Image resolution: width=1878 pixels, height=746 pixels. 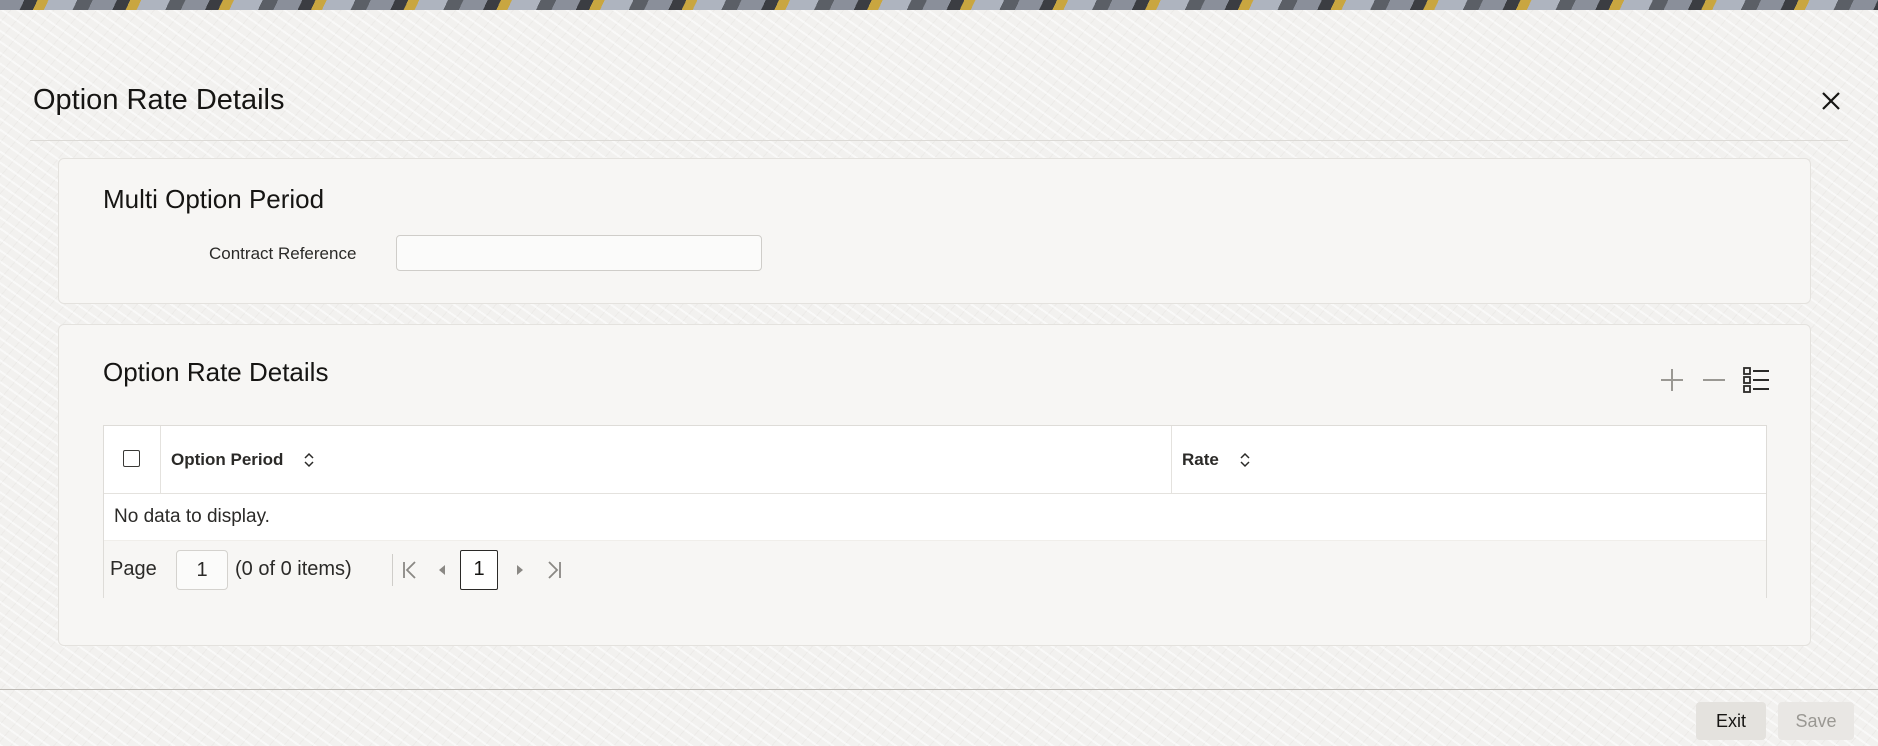 I want to click on save-button: Save, so click(x=1816, y=721).